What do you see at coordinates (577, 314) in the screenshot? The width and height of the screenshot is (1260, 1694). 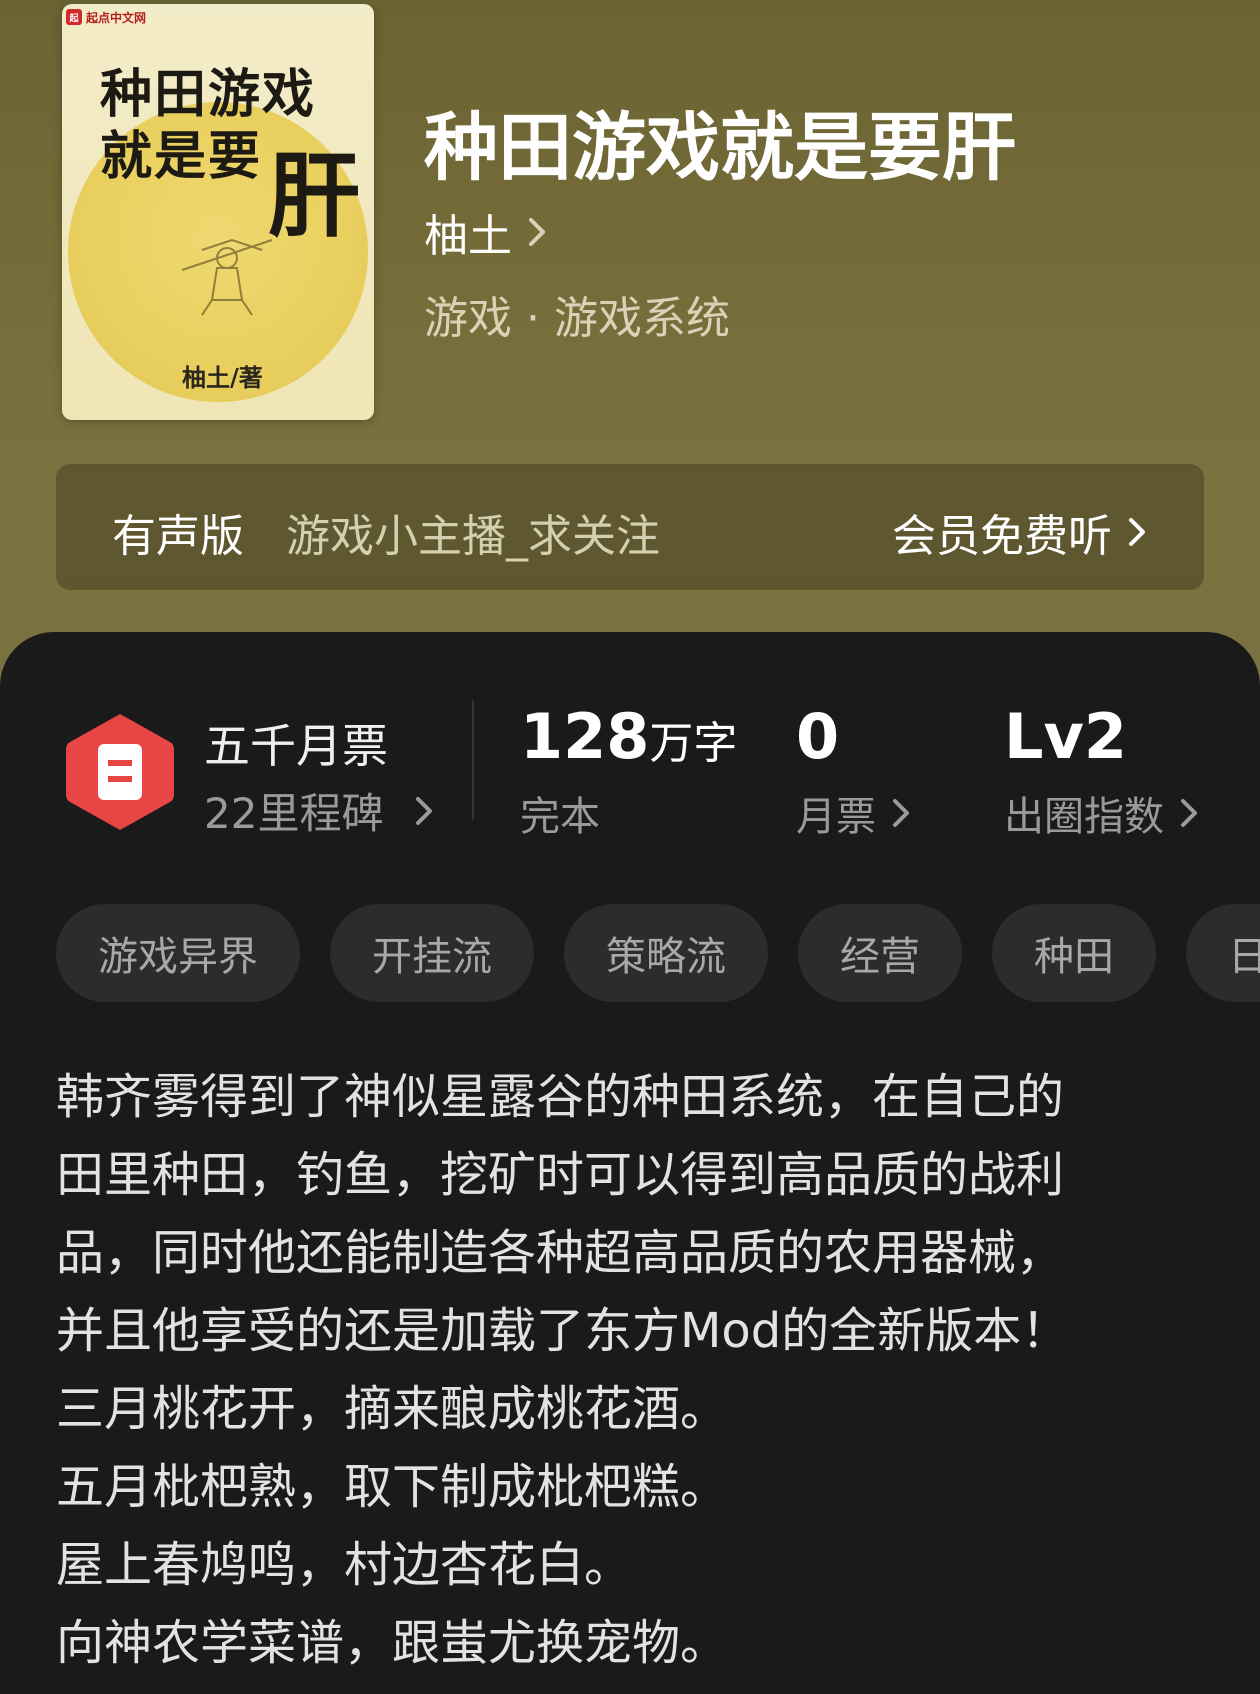 I see `genre-label: 游戏 · 游戏系统` at bounding box center [577, 314].